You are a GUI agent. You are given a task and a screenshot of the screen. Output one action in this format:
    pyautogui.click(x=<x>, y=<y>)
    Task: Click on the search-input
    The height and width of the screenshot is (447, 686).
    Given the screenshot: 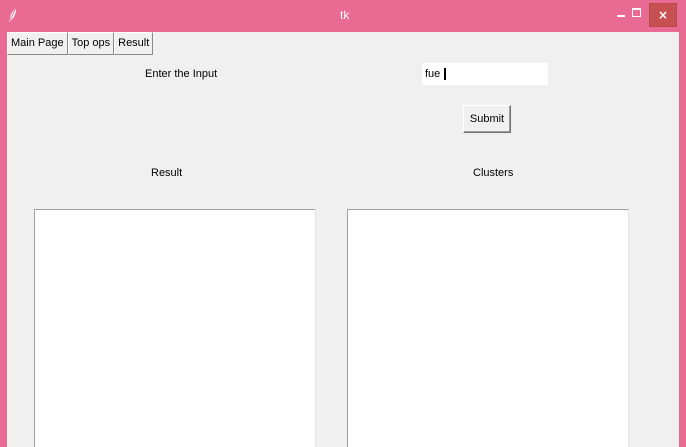 What is the action you would take?
    pyautogui.click(x=485, y=74)
    